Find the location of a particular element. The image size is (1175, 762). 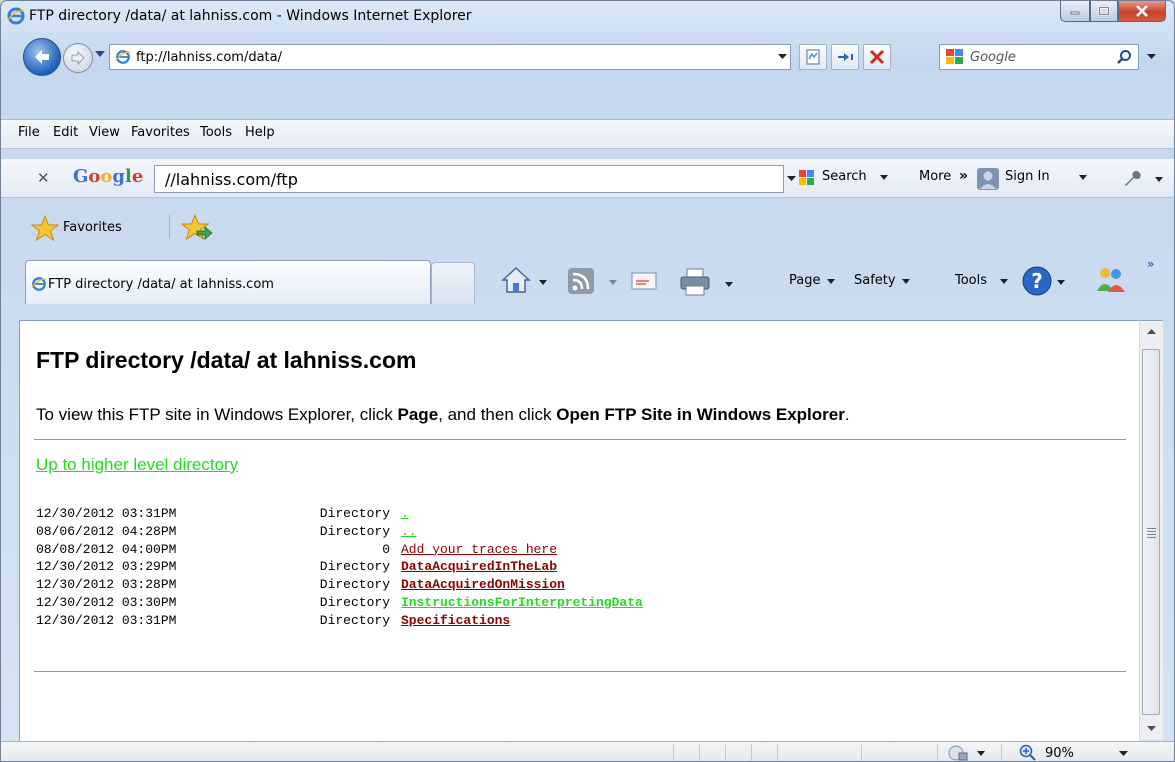

entry-link: InstructionsForInterpretingData is located at coordinates (522, 603).